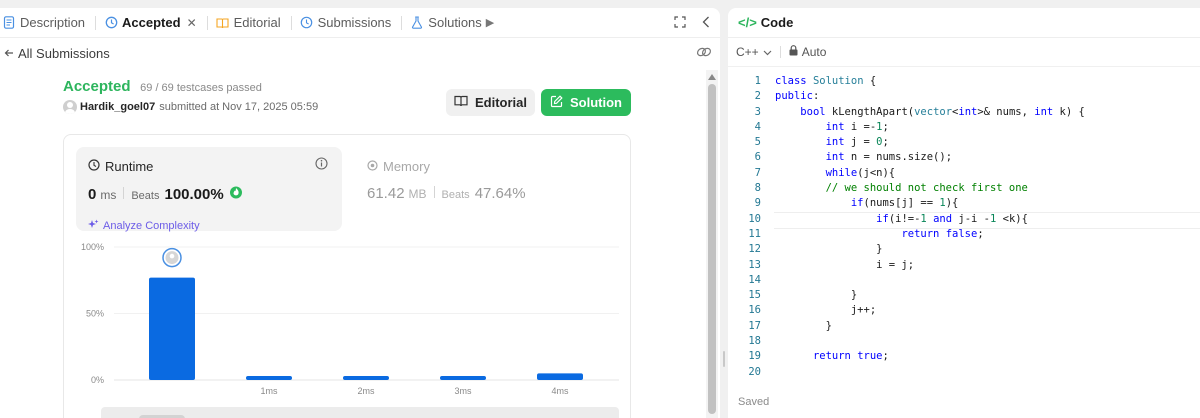 This screenshot has height=418, width=1200. Describe the element at coordinates (354, 22) in the screenshot. I see `tab-label: Submissions` at that location.